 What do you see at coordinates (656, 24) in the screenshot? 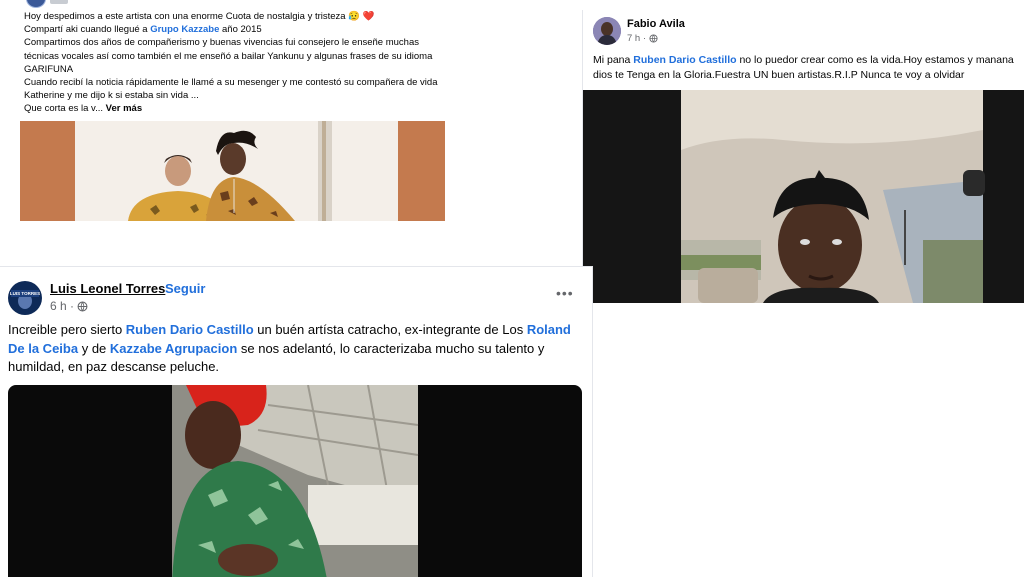
I see `author-name: Fabio Avila` at bounding box center [656, 24].